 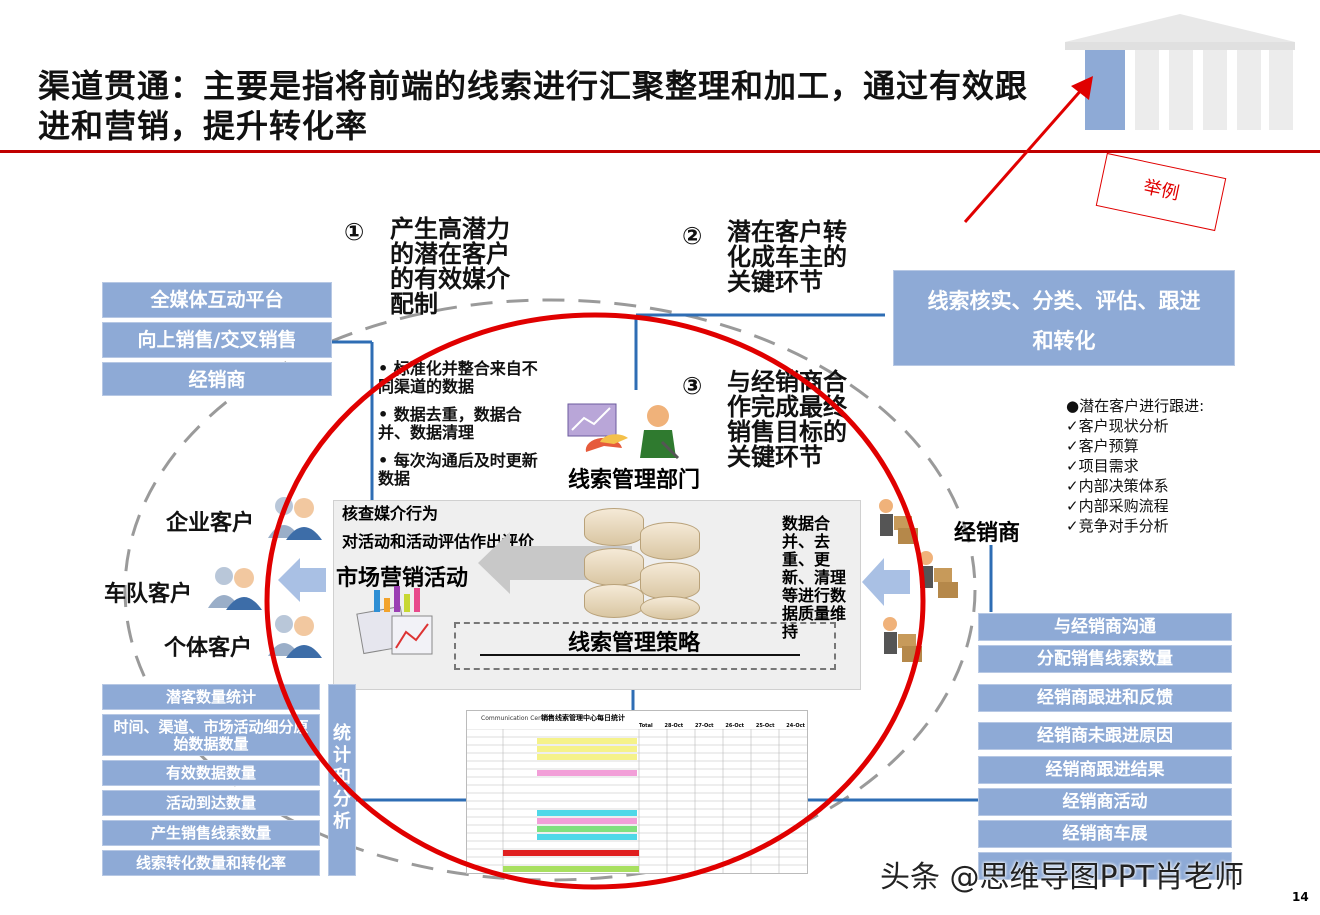 I want to click on followup-item: ✓客户预算, so click(x=1102, y=446).